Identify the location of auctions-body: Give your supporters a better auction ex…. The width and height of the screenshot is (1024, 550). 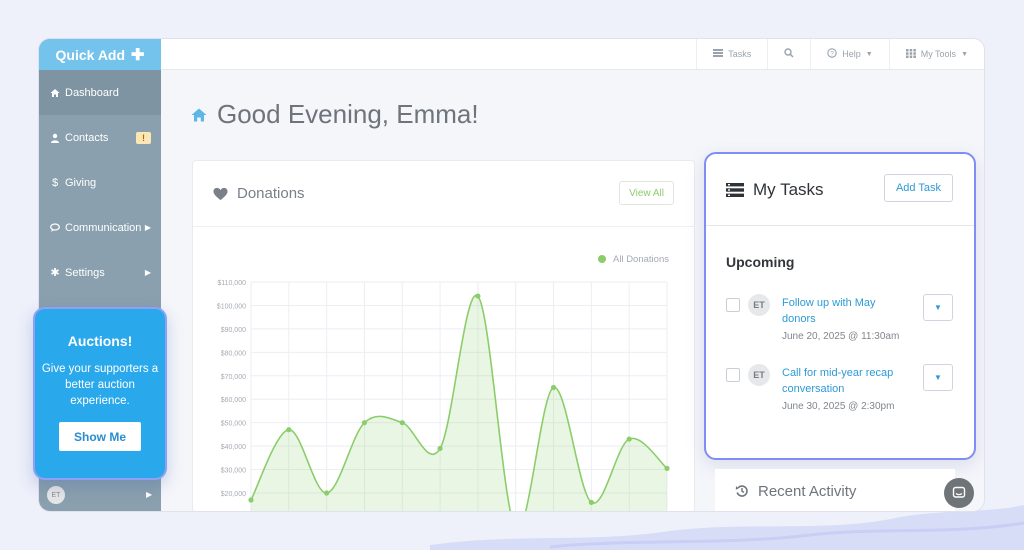
(100, 385).